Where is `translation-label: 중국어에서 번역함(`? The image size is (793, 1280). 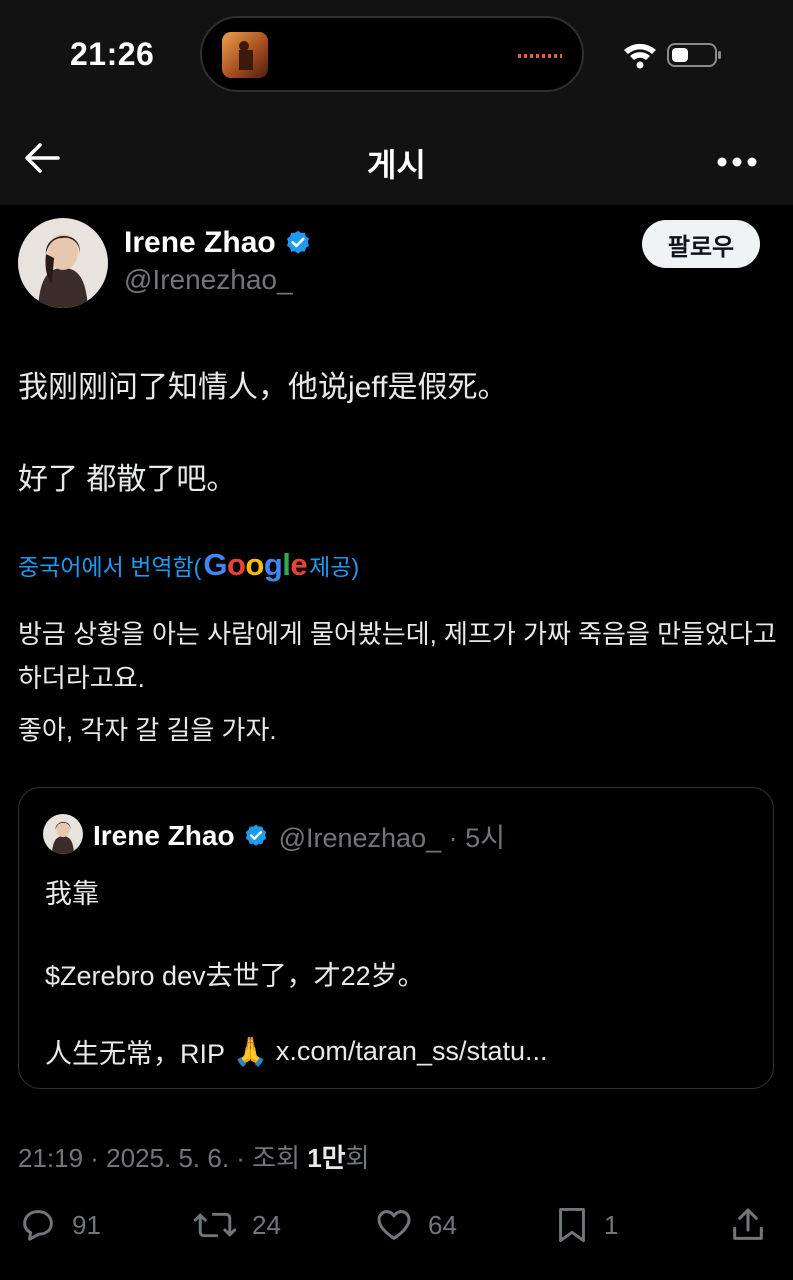 translation-label: 중국어에서 번역함( is located at coordinates (110, 567).